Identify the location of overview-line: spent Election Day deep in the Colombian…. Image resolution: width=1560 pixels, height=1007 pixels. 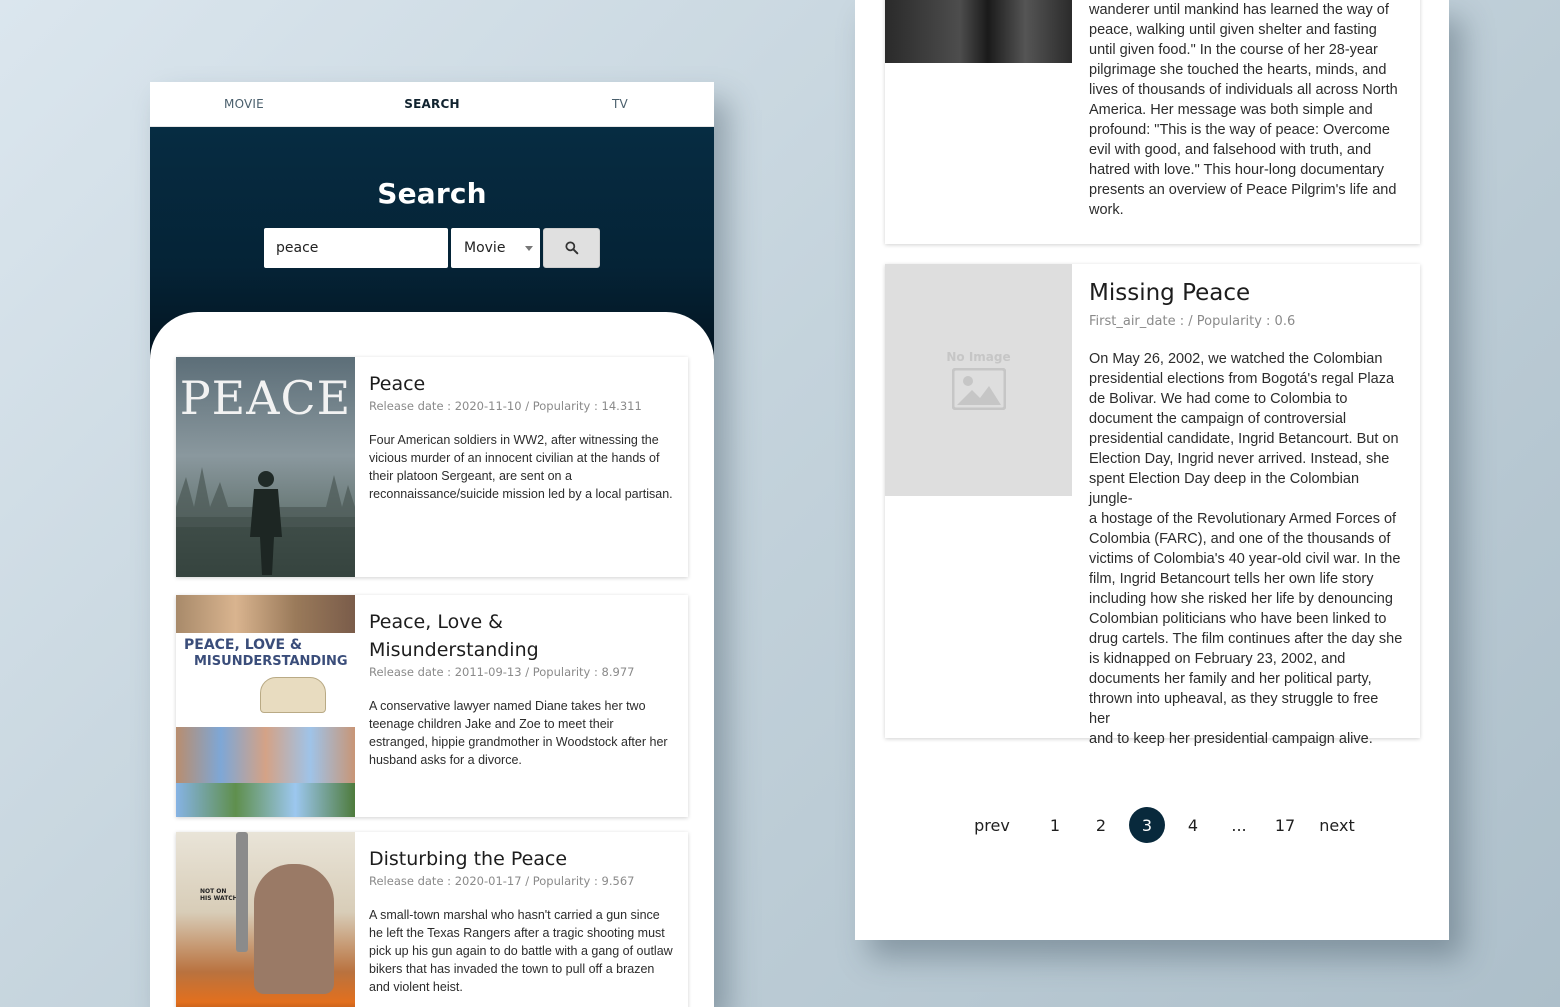
(1224, 489).